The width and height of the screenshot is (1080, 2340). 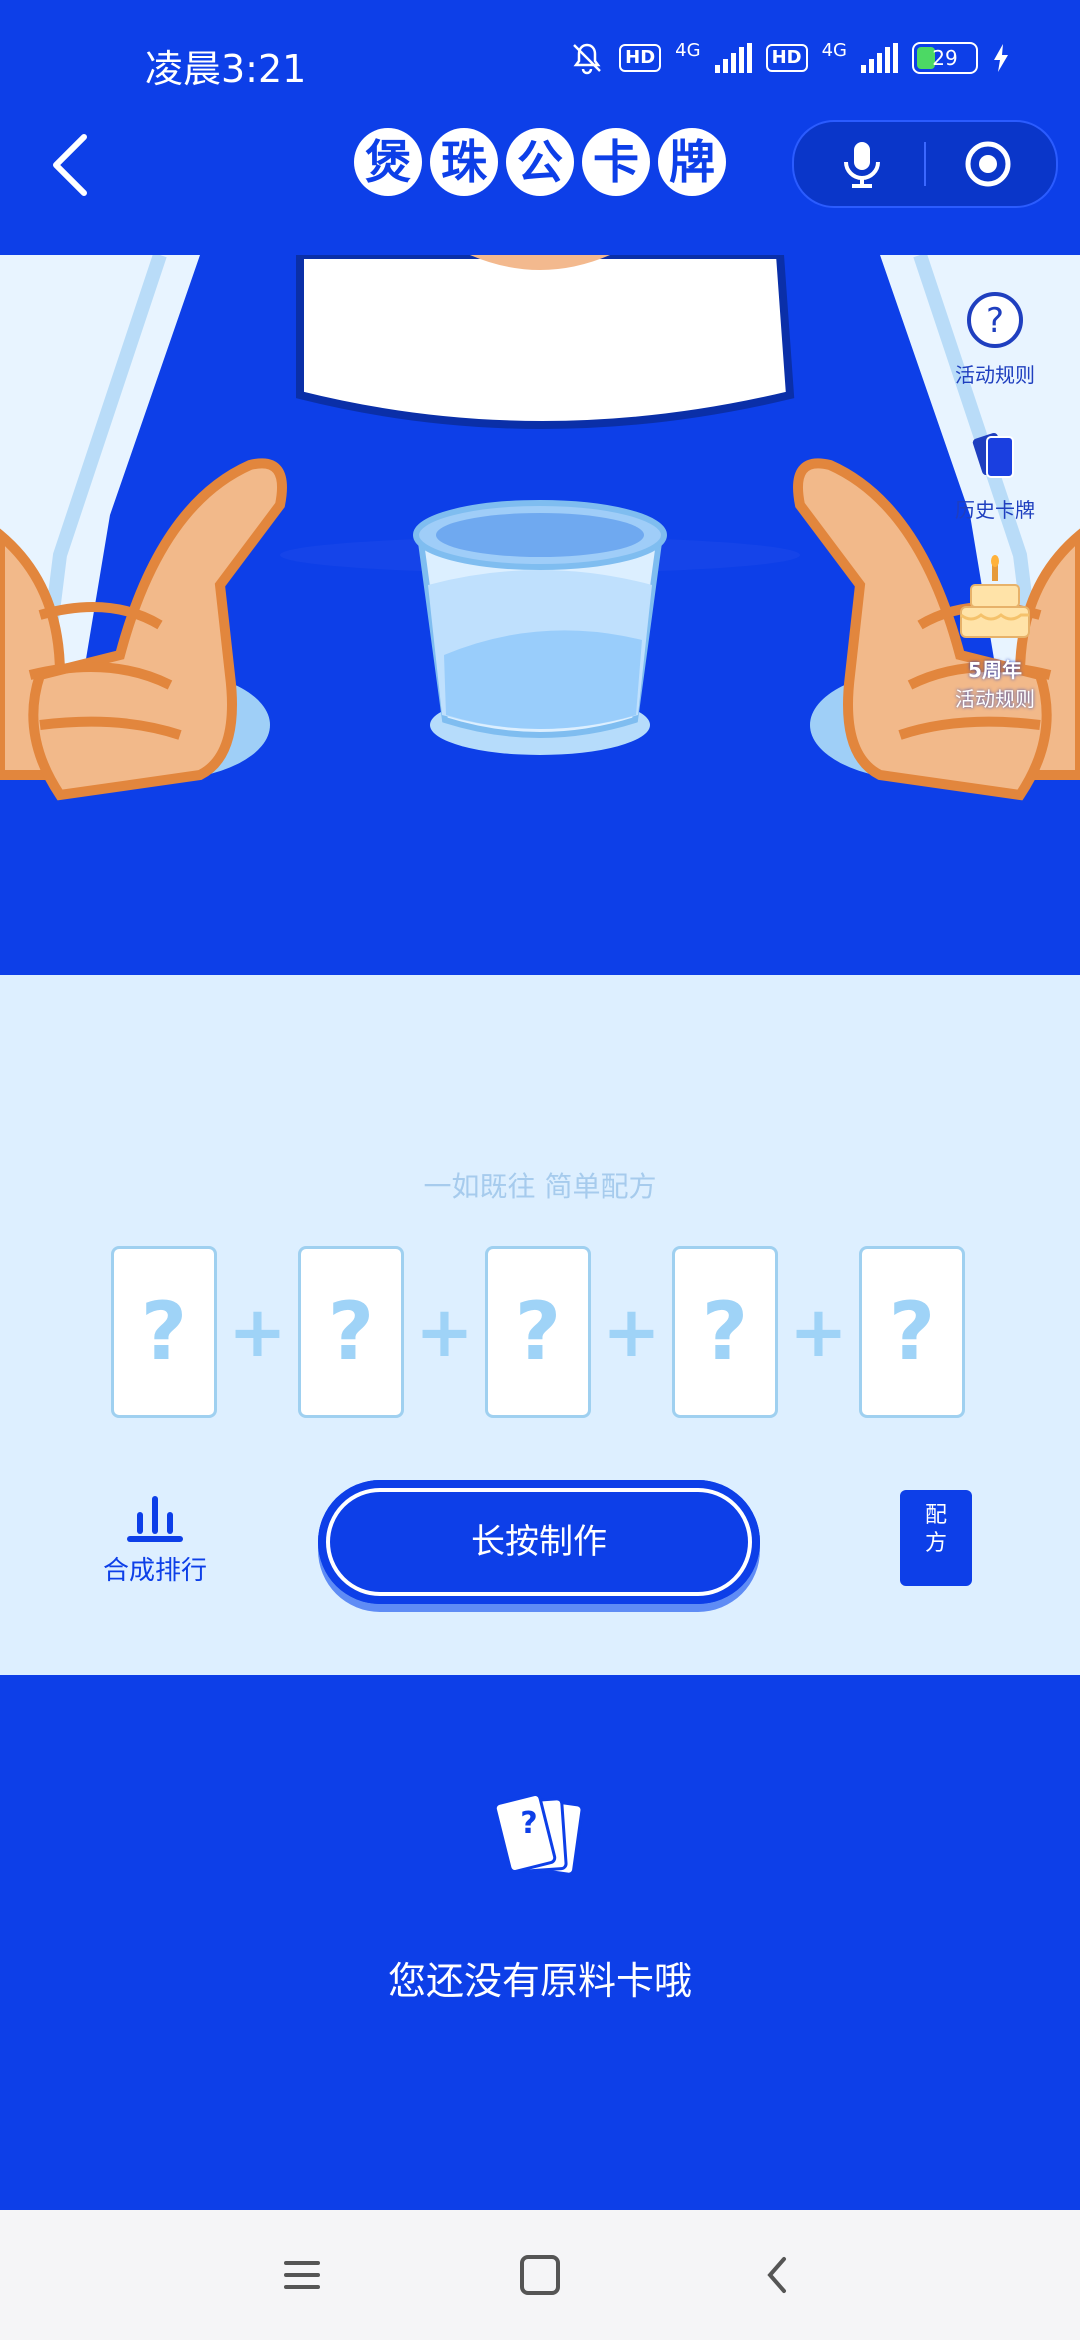 I want to click on anniversary-rules-button: 5周年 活动规则, so click(x=995, y=633).